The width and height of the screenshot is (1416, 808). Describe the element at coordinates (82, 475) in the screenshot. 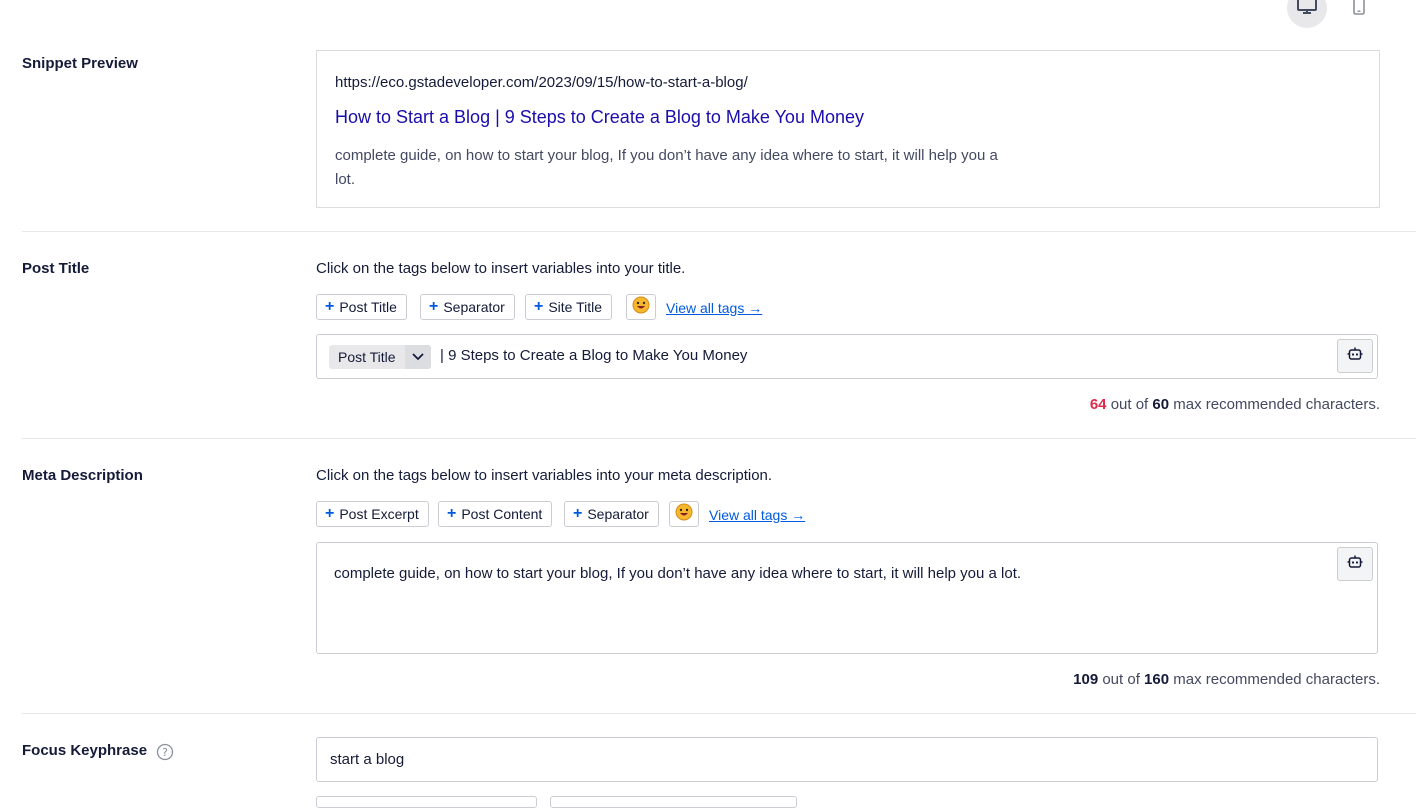

I see `meta-description-label: Meta Description` at that location.